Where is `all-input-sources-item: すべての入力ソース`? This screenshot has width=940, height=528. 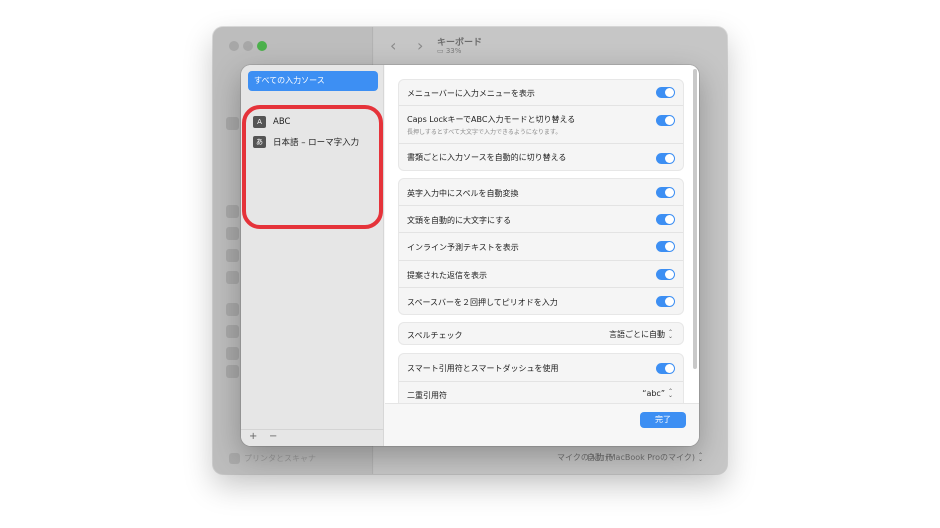 all-input-sources-item: すべての入力ソース is located at coordinates (313, 81).